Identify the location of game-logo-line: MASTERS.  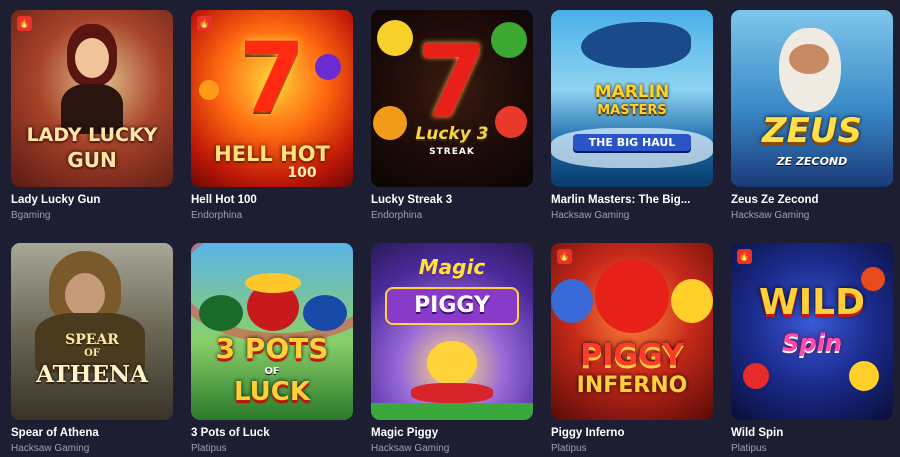
(632, 110).